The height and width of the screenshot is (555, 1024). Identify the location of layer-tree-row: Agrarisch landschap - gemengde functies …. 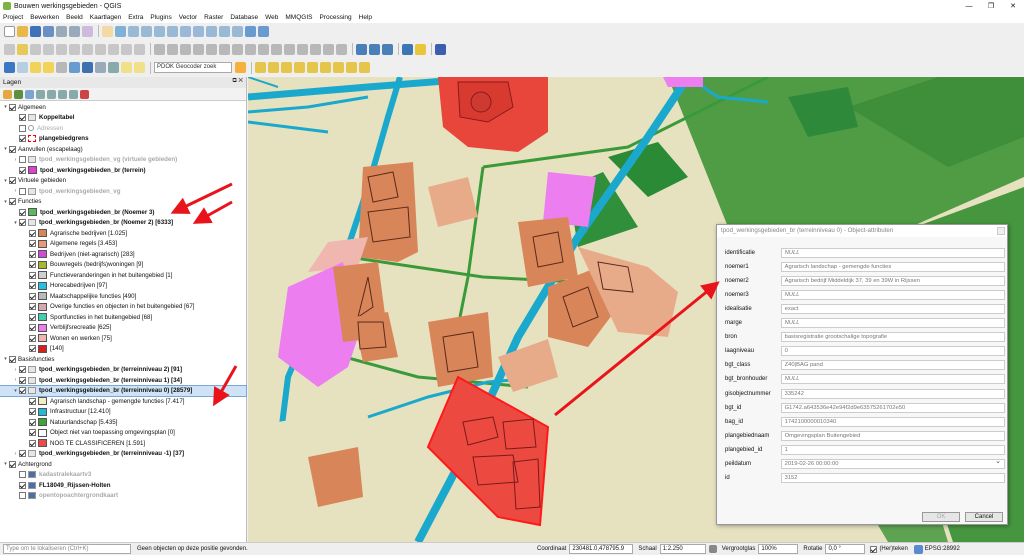
(123, 401).